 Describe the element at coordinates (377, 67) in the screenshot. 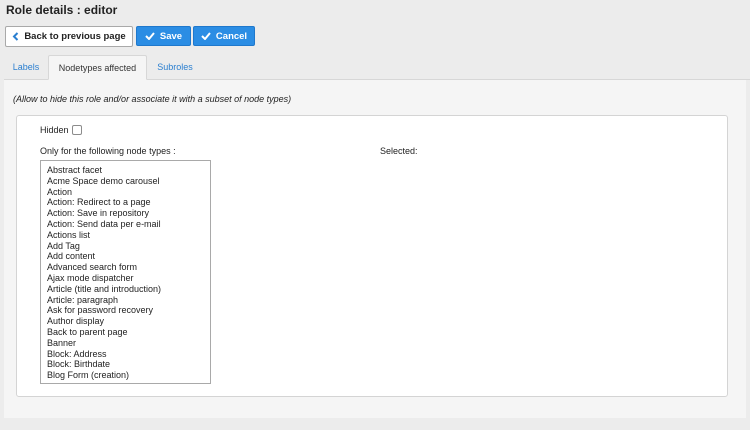

I see `tab-bar: Labels Nodetypes affected Subroles` at that location.